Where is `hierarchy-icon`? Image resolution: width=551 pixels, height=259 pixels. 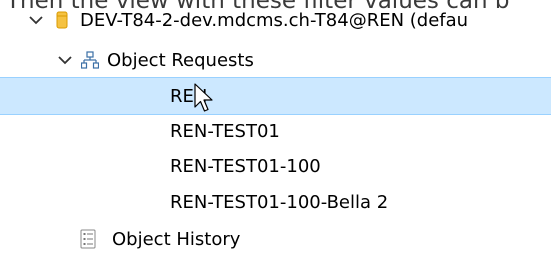 hierarchy-icon is located at coordinates (90, 60).